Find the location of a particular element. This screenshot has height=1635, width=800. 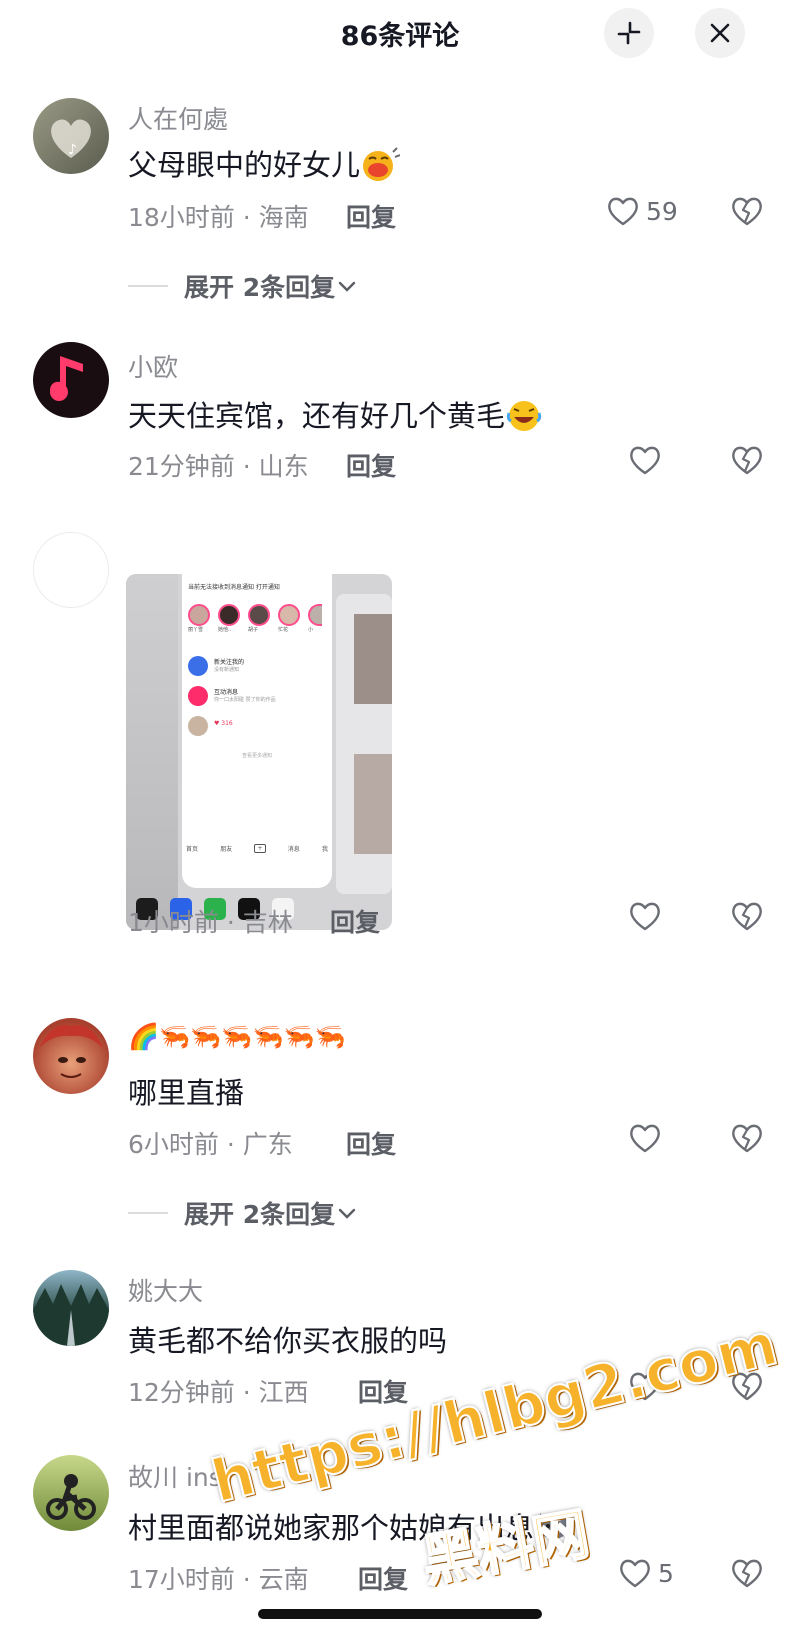

home-indicator is located at coordinates (400, 1614).